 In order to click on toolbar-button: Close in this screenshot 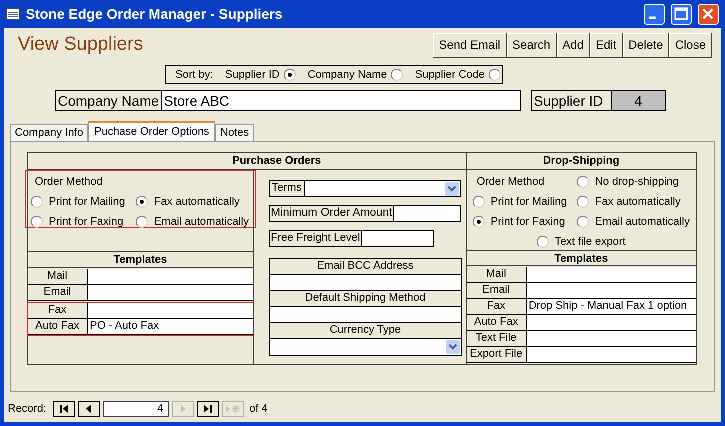, I will do `click(690, 45)`.